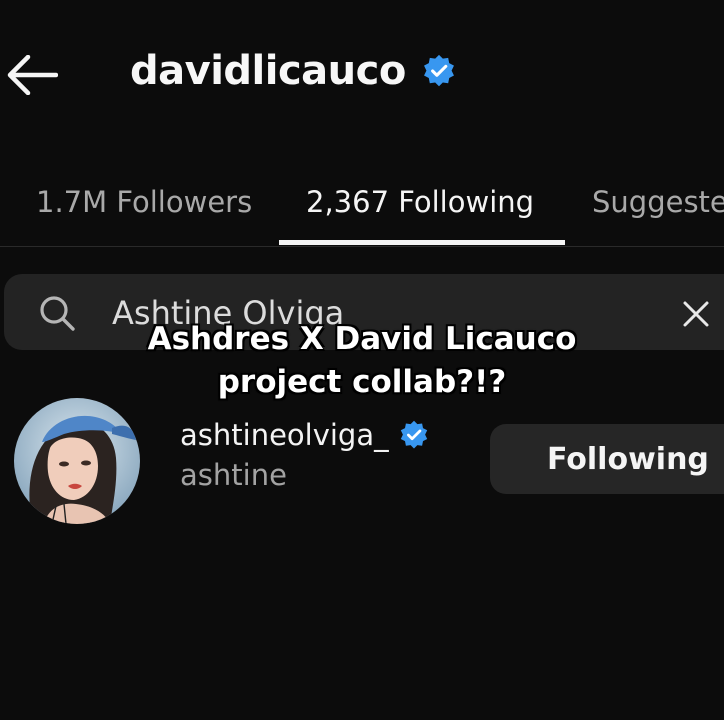 The image size is (724, 720). I want to click on profile-header: davidlicauco, so click(362, 76).